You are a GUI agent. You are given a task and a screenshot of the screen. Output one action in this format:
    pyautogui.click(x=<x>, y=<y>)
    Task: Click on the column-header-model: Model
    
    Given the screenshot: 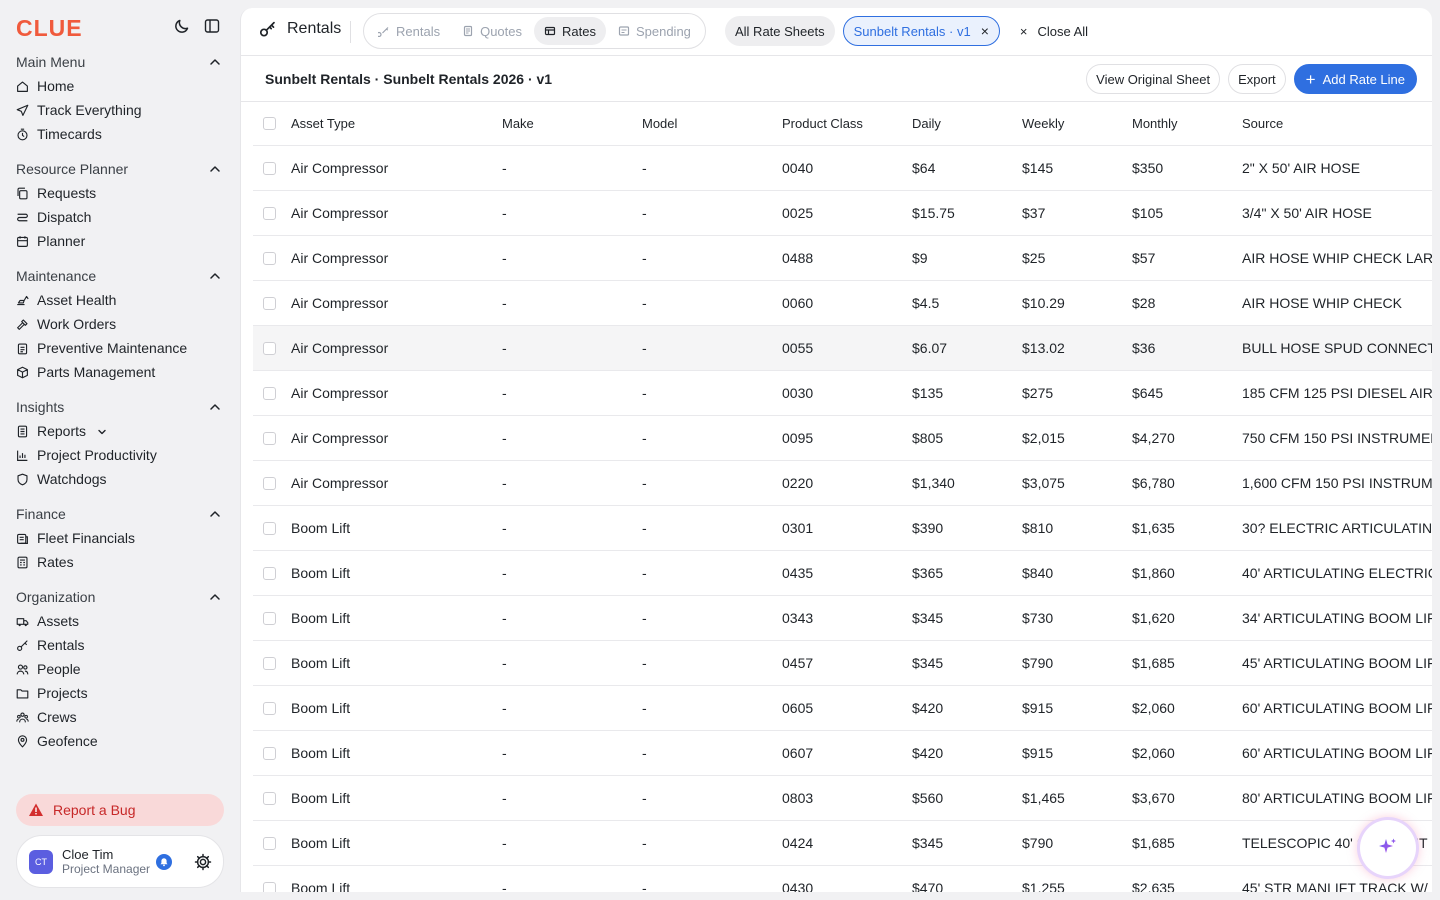 What is the action you would take?
    pyautogui.click(x=707, y=123)
    